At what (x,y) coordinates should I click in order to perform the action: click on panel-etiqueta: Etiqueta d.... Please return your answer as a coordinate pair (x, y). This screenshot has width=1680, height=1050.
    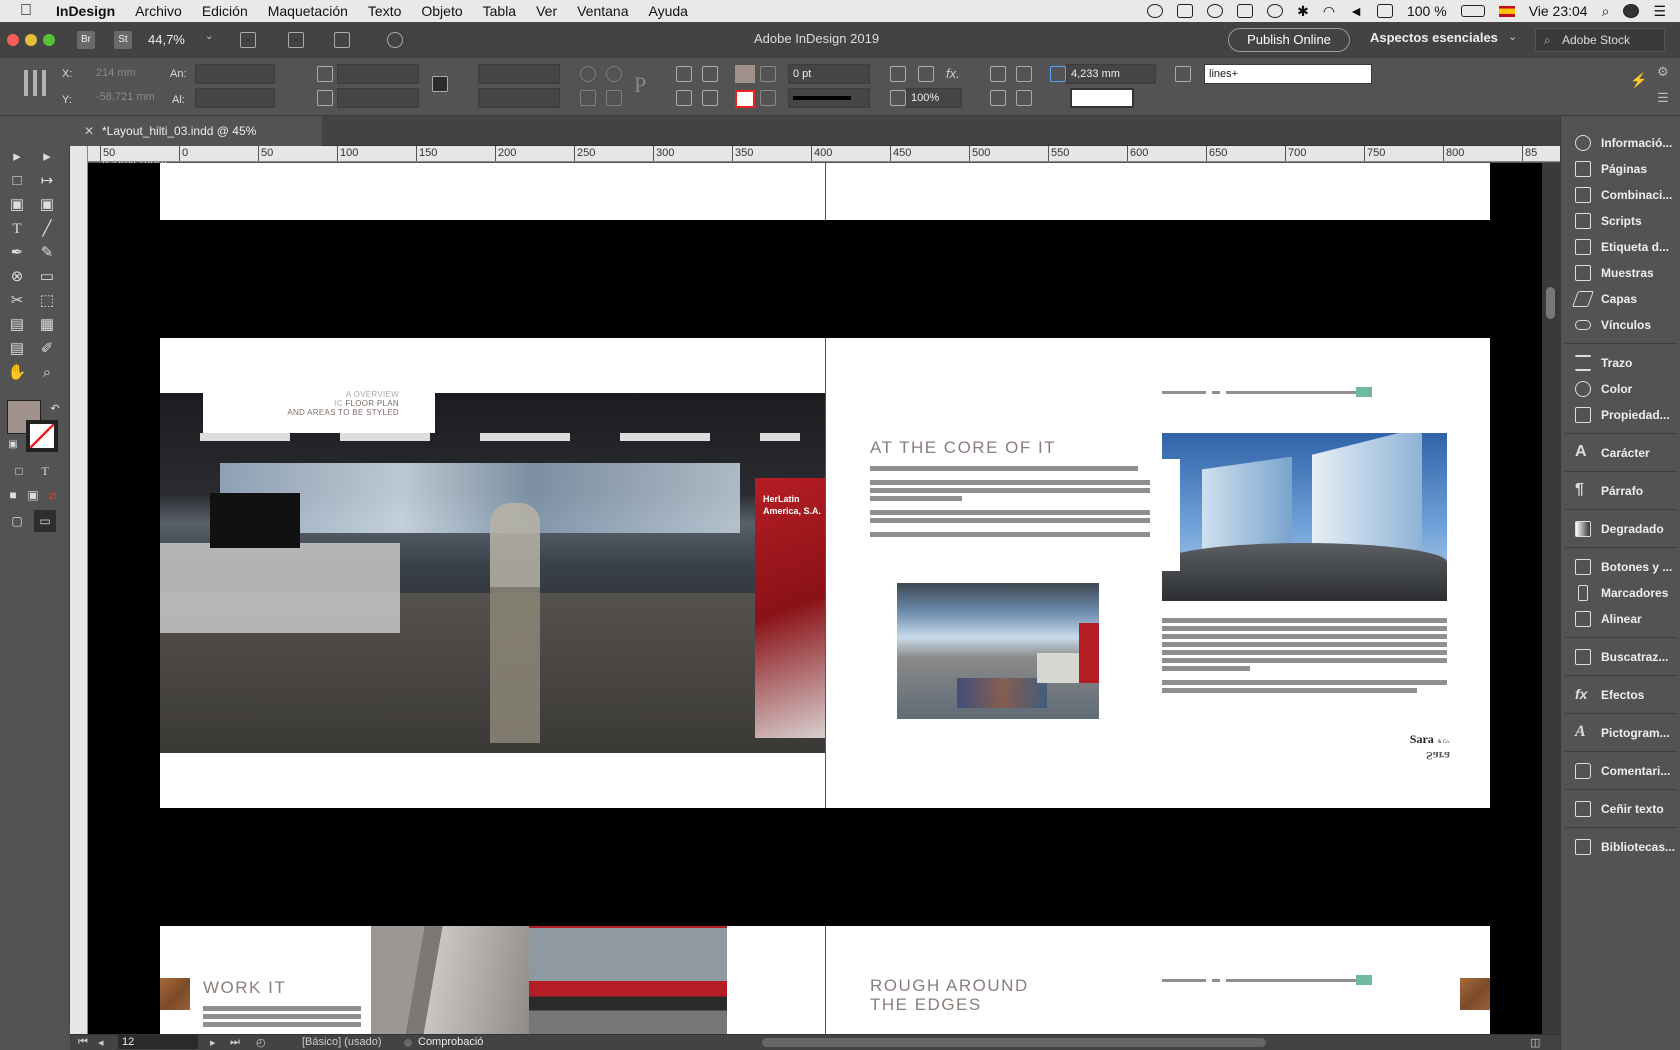
    Looking at the image, I should click on (1621, 247).